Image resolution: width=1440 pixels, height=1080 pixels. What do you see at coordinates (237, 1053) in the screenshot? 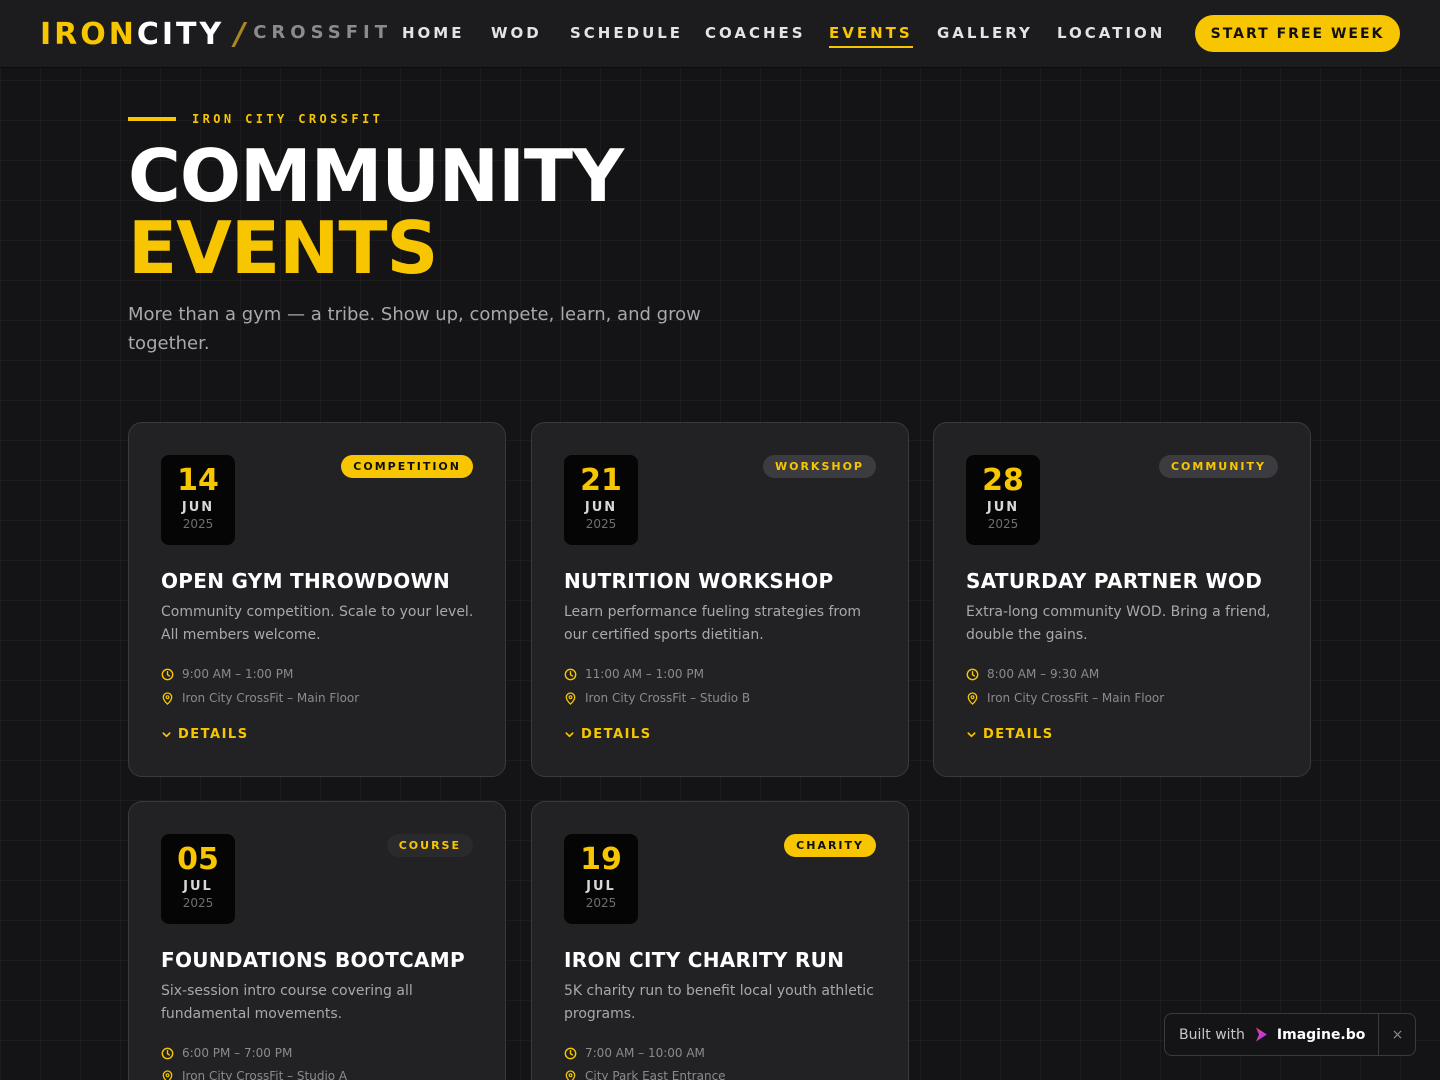
I see `event-time-text: 6:00 PM – 7:00 PM` at bounding box center [237, 1053].